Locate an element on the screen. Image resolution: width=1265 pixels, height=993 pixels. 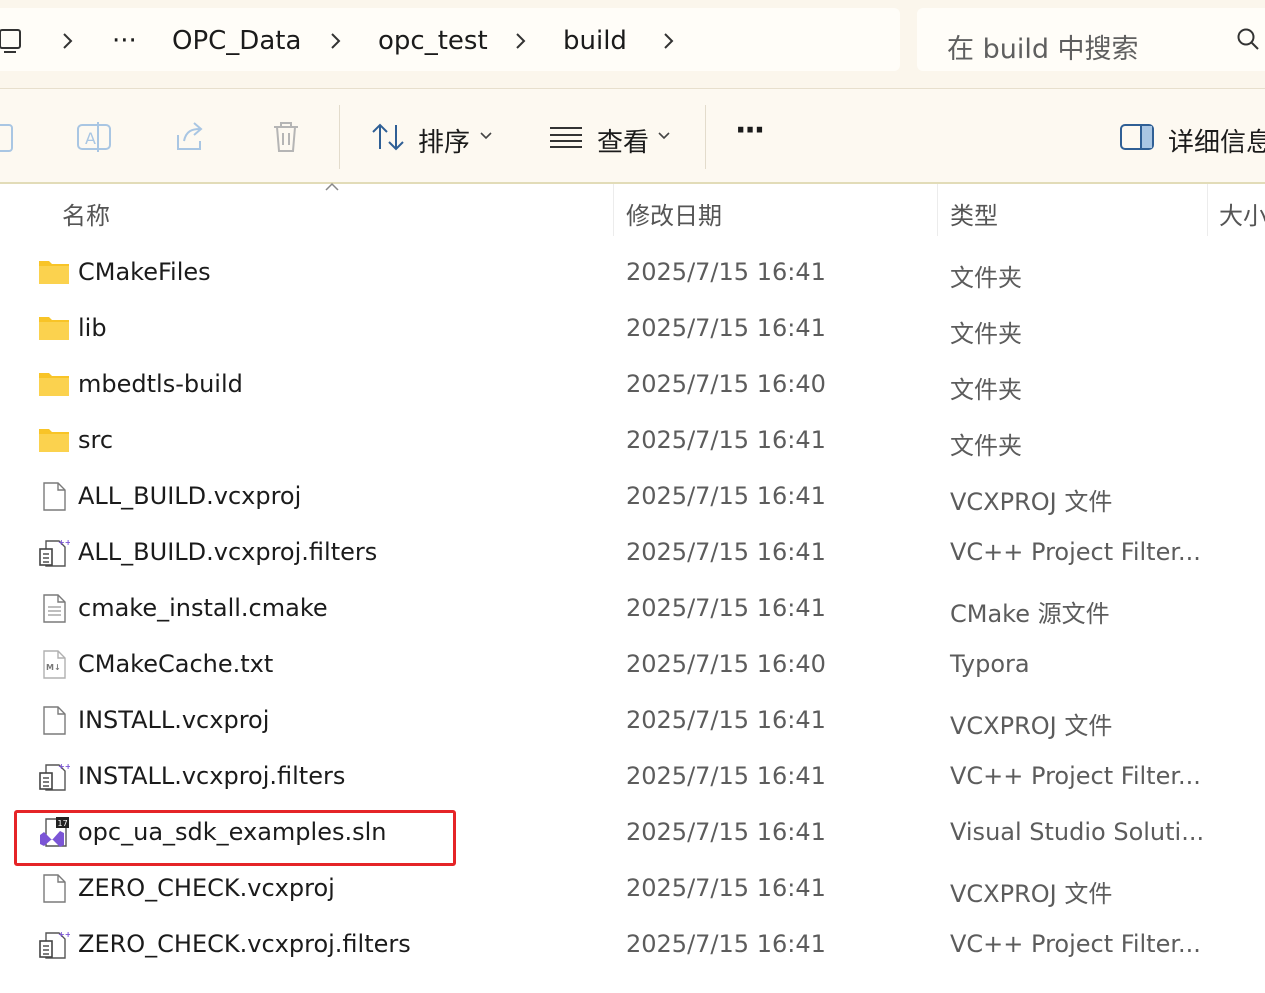
file-name: INSTALL.vcxproj is located at coordinates (173, 720).